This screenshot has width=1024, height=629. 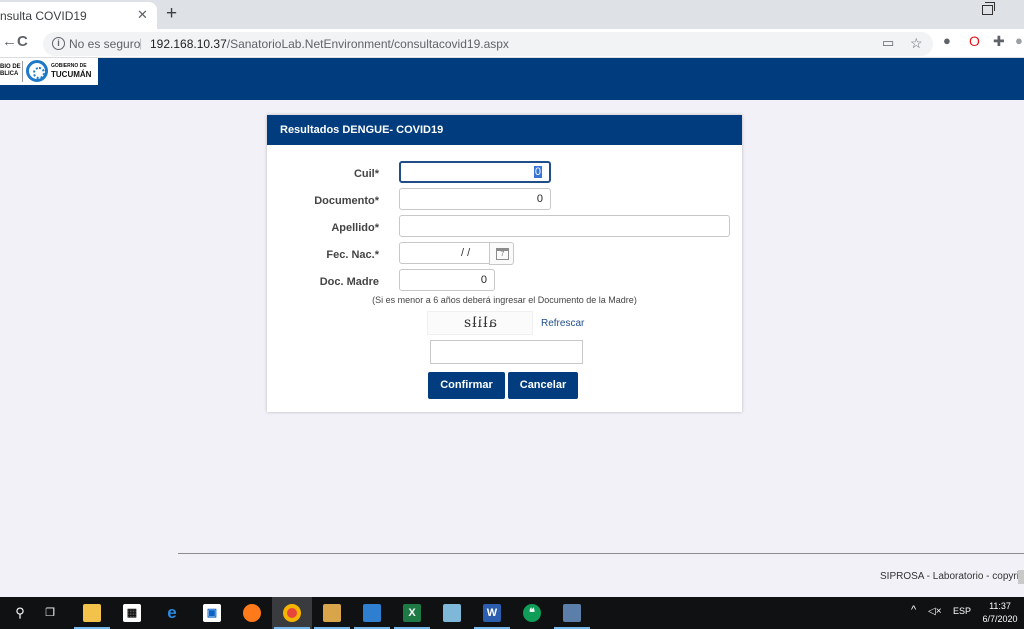 I want to click on taskbar: ⚲ ❐ ▦ e ▣ X W ❝ ^ ◁× ESP 11:37 6/7/2020, so click(x=512, y=613).